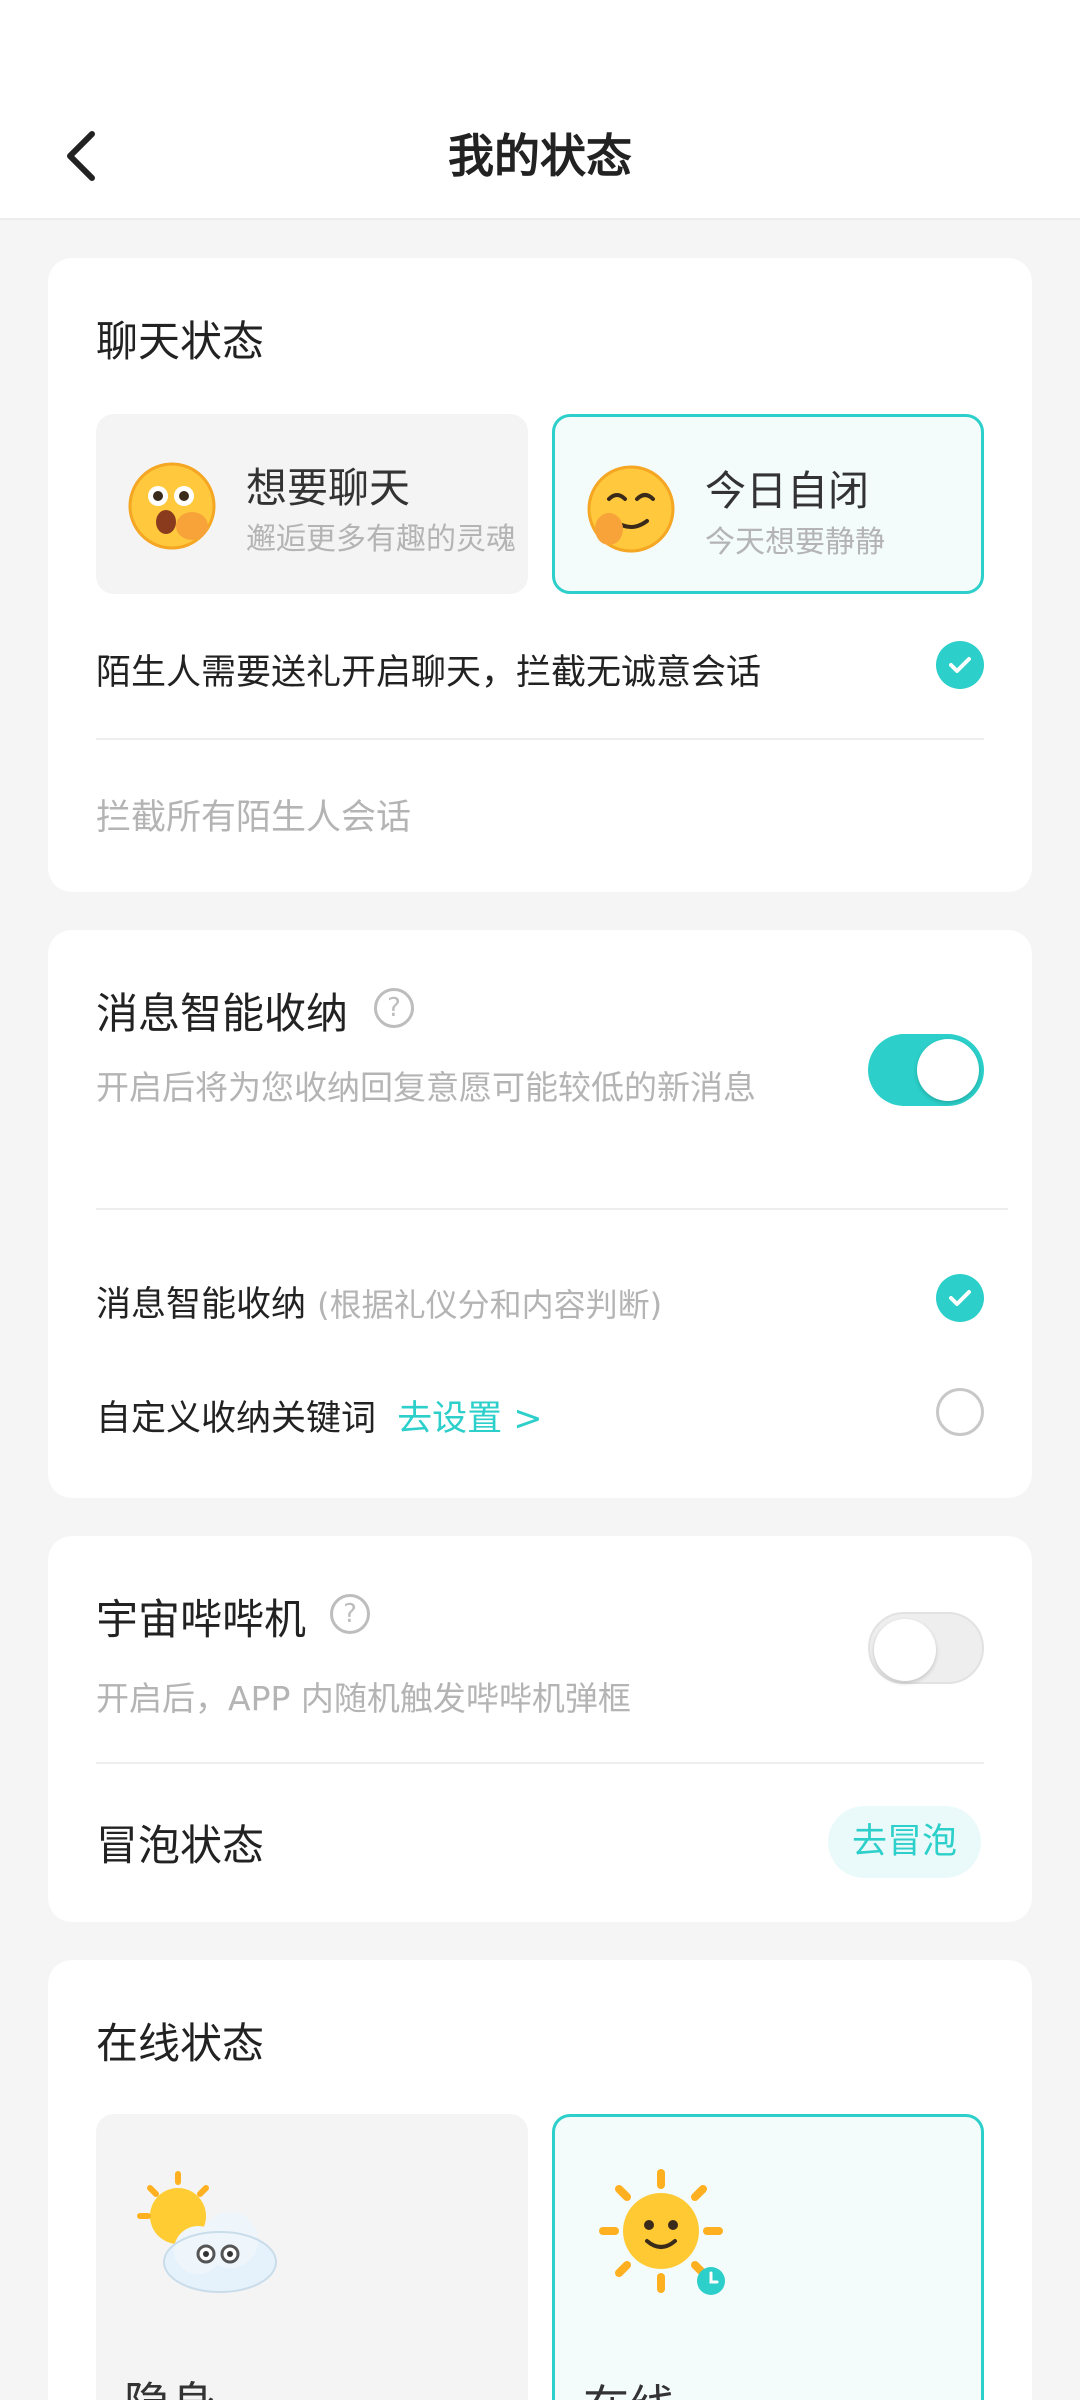  I want to click on beep-machine-toggle, so click(926, 1648).